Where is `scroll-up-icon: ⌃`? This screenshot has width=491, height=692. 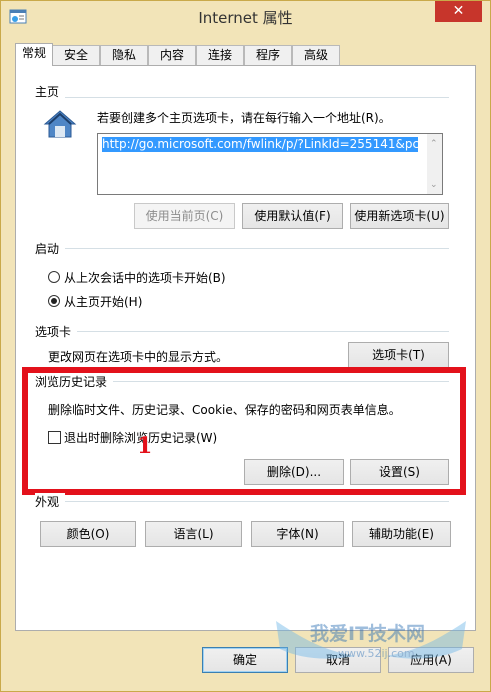
scroll-up-icon: ⌃ is located at coordinates (434, 144).